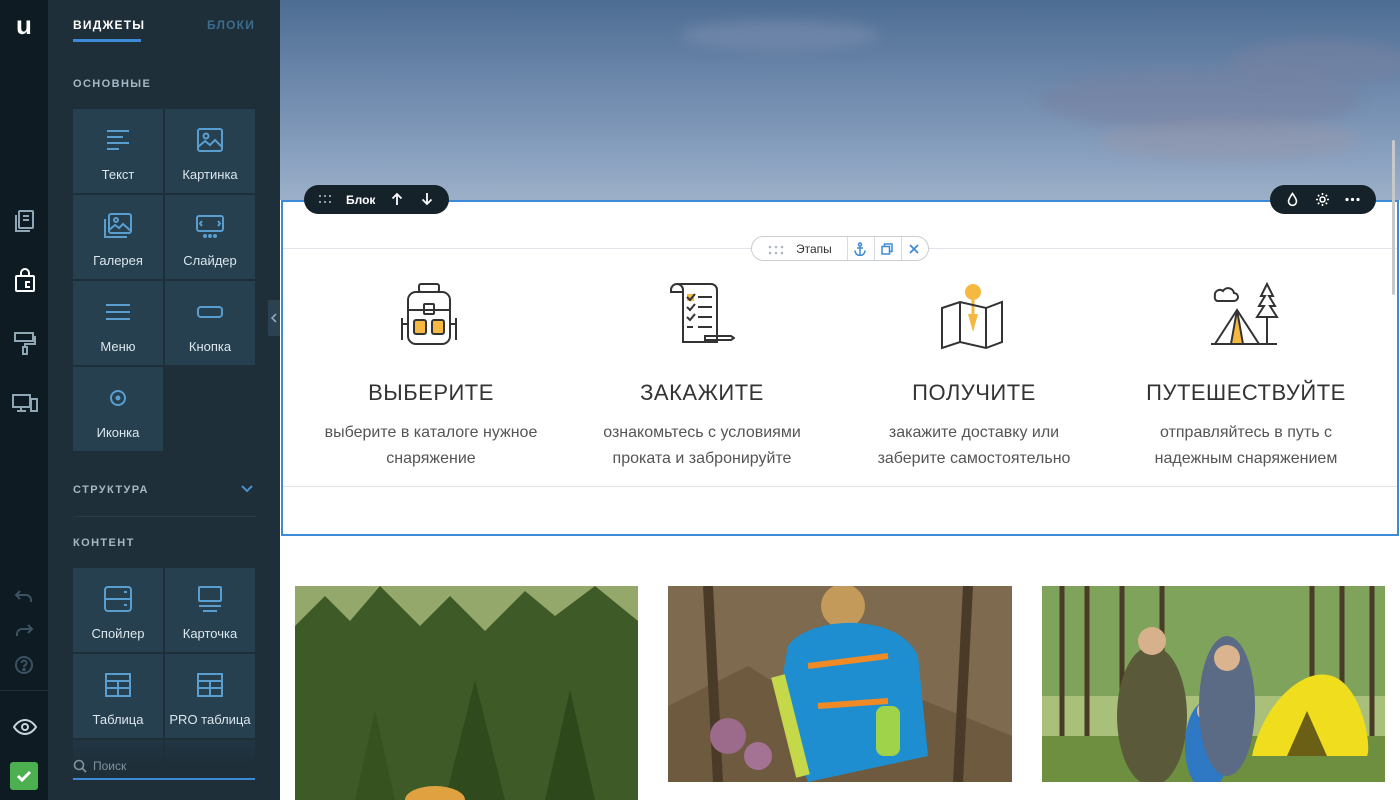 The image size is (1400, 800). I want to click on more-dots-icon, so click(1352, 199).